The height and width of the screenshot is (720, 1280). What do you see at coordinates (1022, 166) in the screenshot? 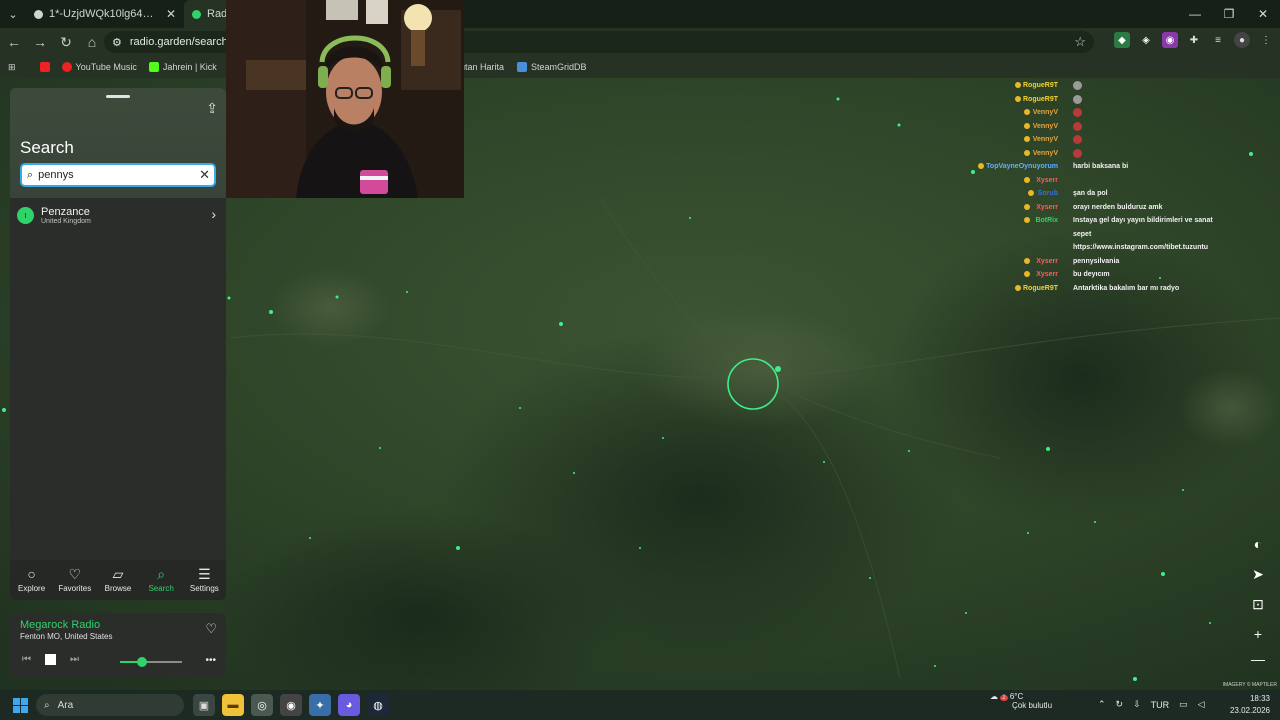
I see `chat-username: TopVayneOynuyorum` at bounding box center [1022, 166].